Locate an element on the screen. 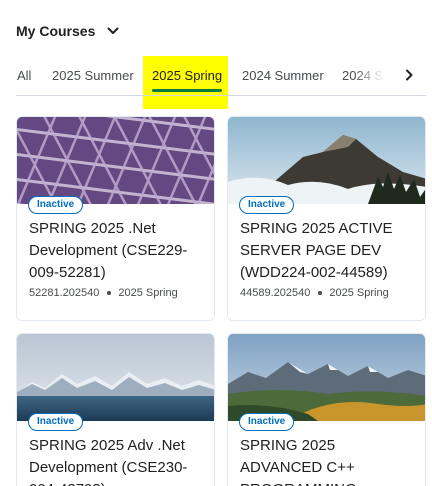 Image resolution: width=432 pixels, height=486 pixels. course-image-purple-lattice is located at coordinates (115, 160).